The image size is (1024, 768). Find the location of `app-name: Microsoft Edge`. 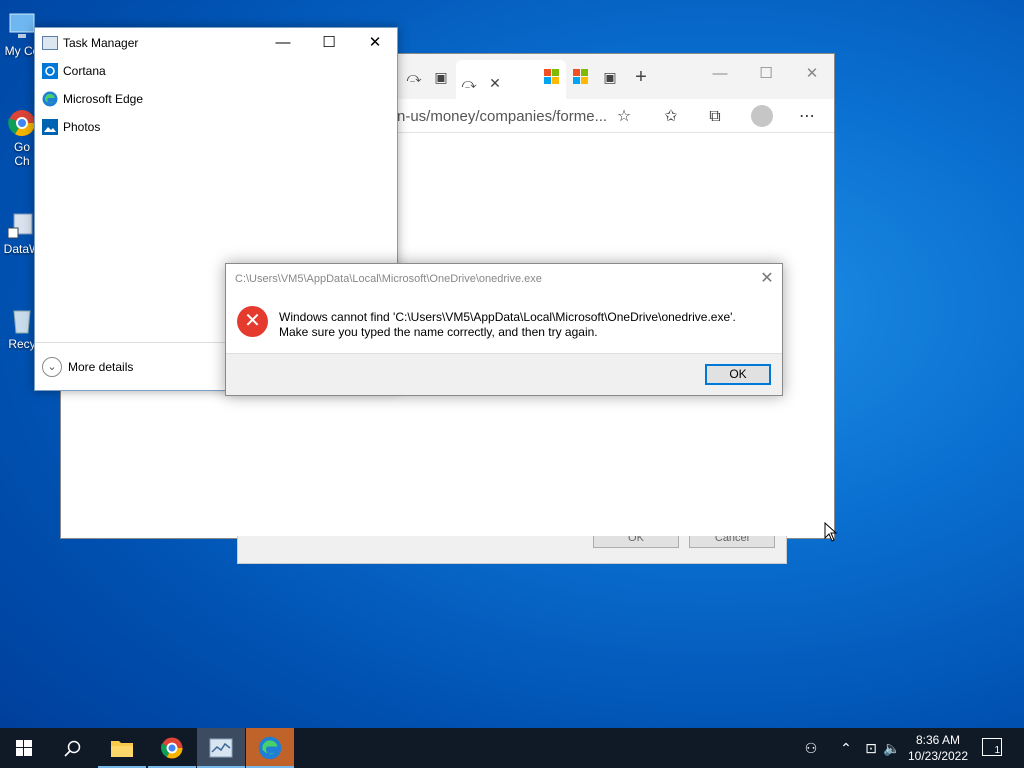

app-name: Microsoft Edge is located at coordinates (103, 99).